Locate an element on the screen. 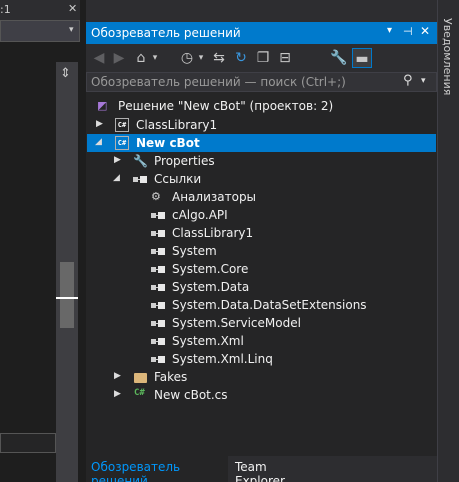  solution-label: Решение "New cBot" (проектов: 2) is located at coordinates (226, 106).